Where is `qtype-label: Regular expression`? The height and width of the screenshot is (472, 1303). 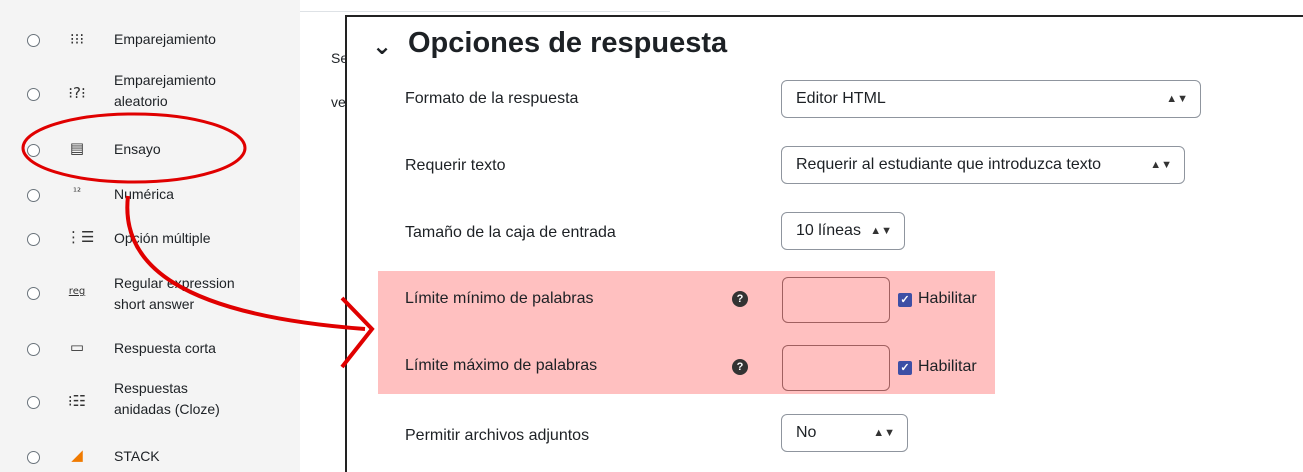
qtype-label: Regular expression is located at coordinates (174, 283).